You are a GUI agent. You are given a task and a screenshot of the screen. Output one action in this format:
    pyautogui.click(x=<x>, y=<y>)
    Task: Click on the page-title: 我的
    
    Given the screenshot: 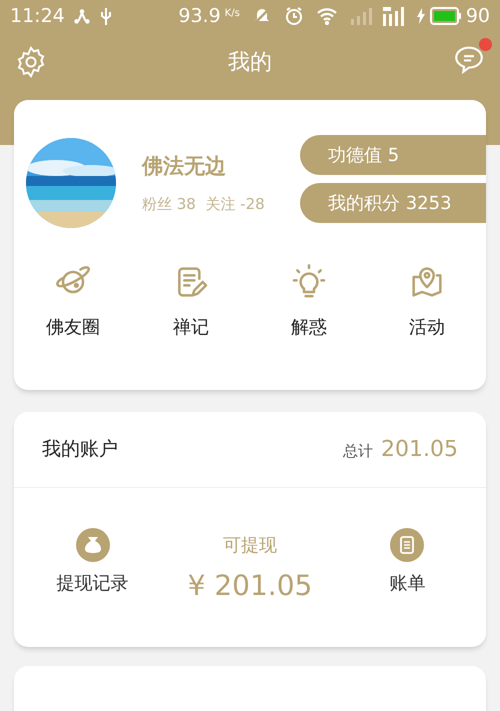 What is the action you would take?
    pyautogui.click(x=250, y=62)
    